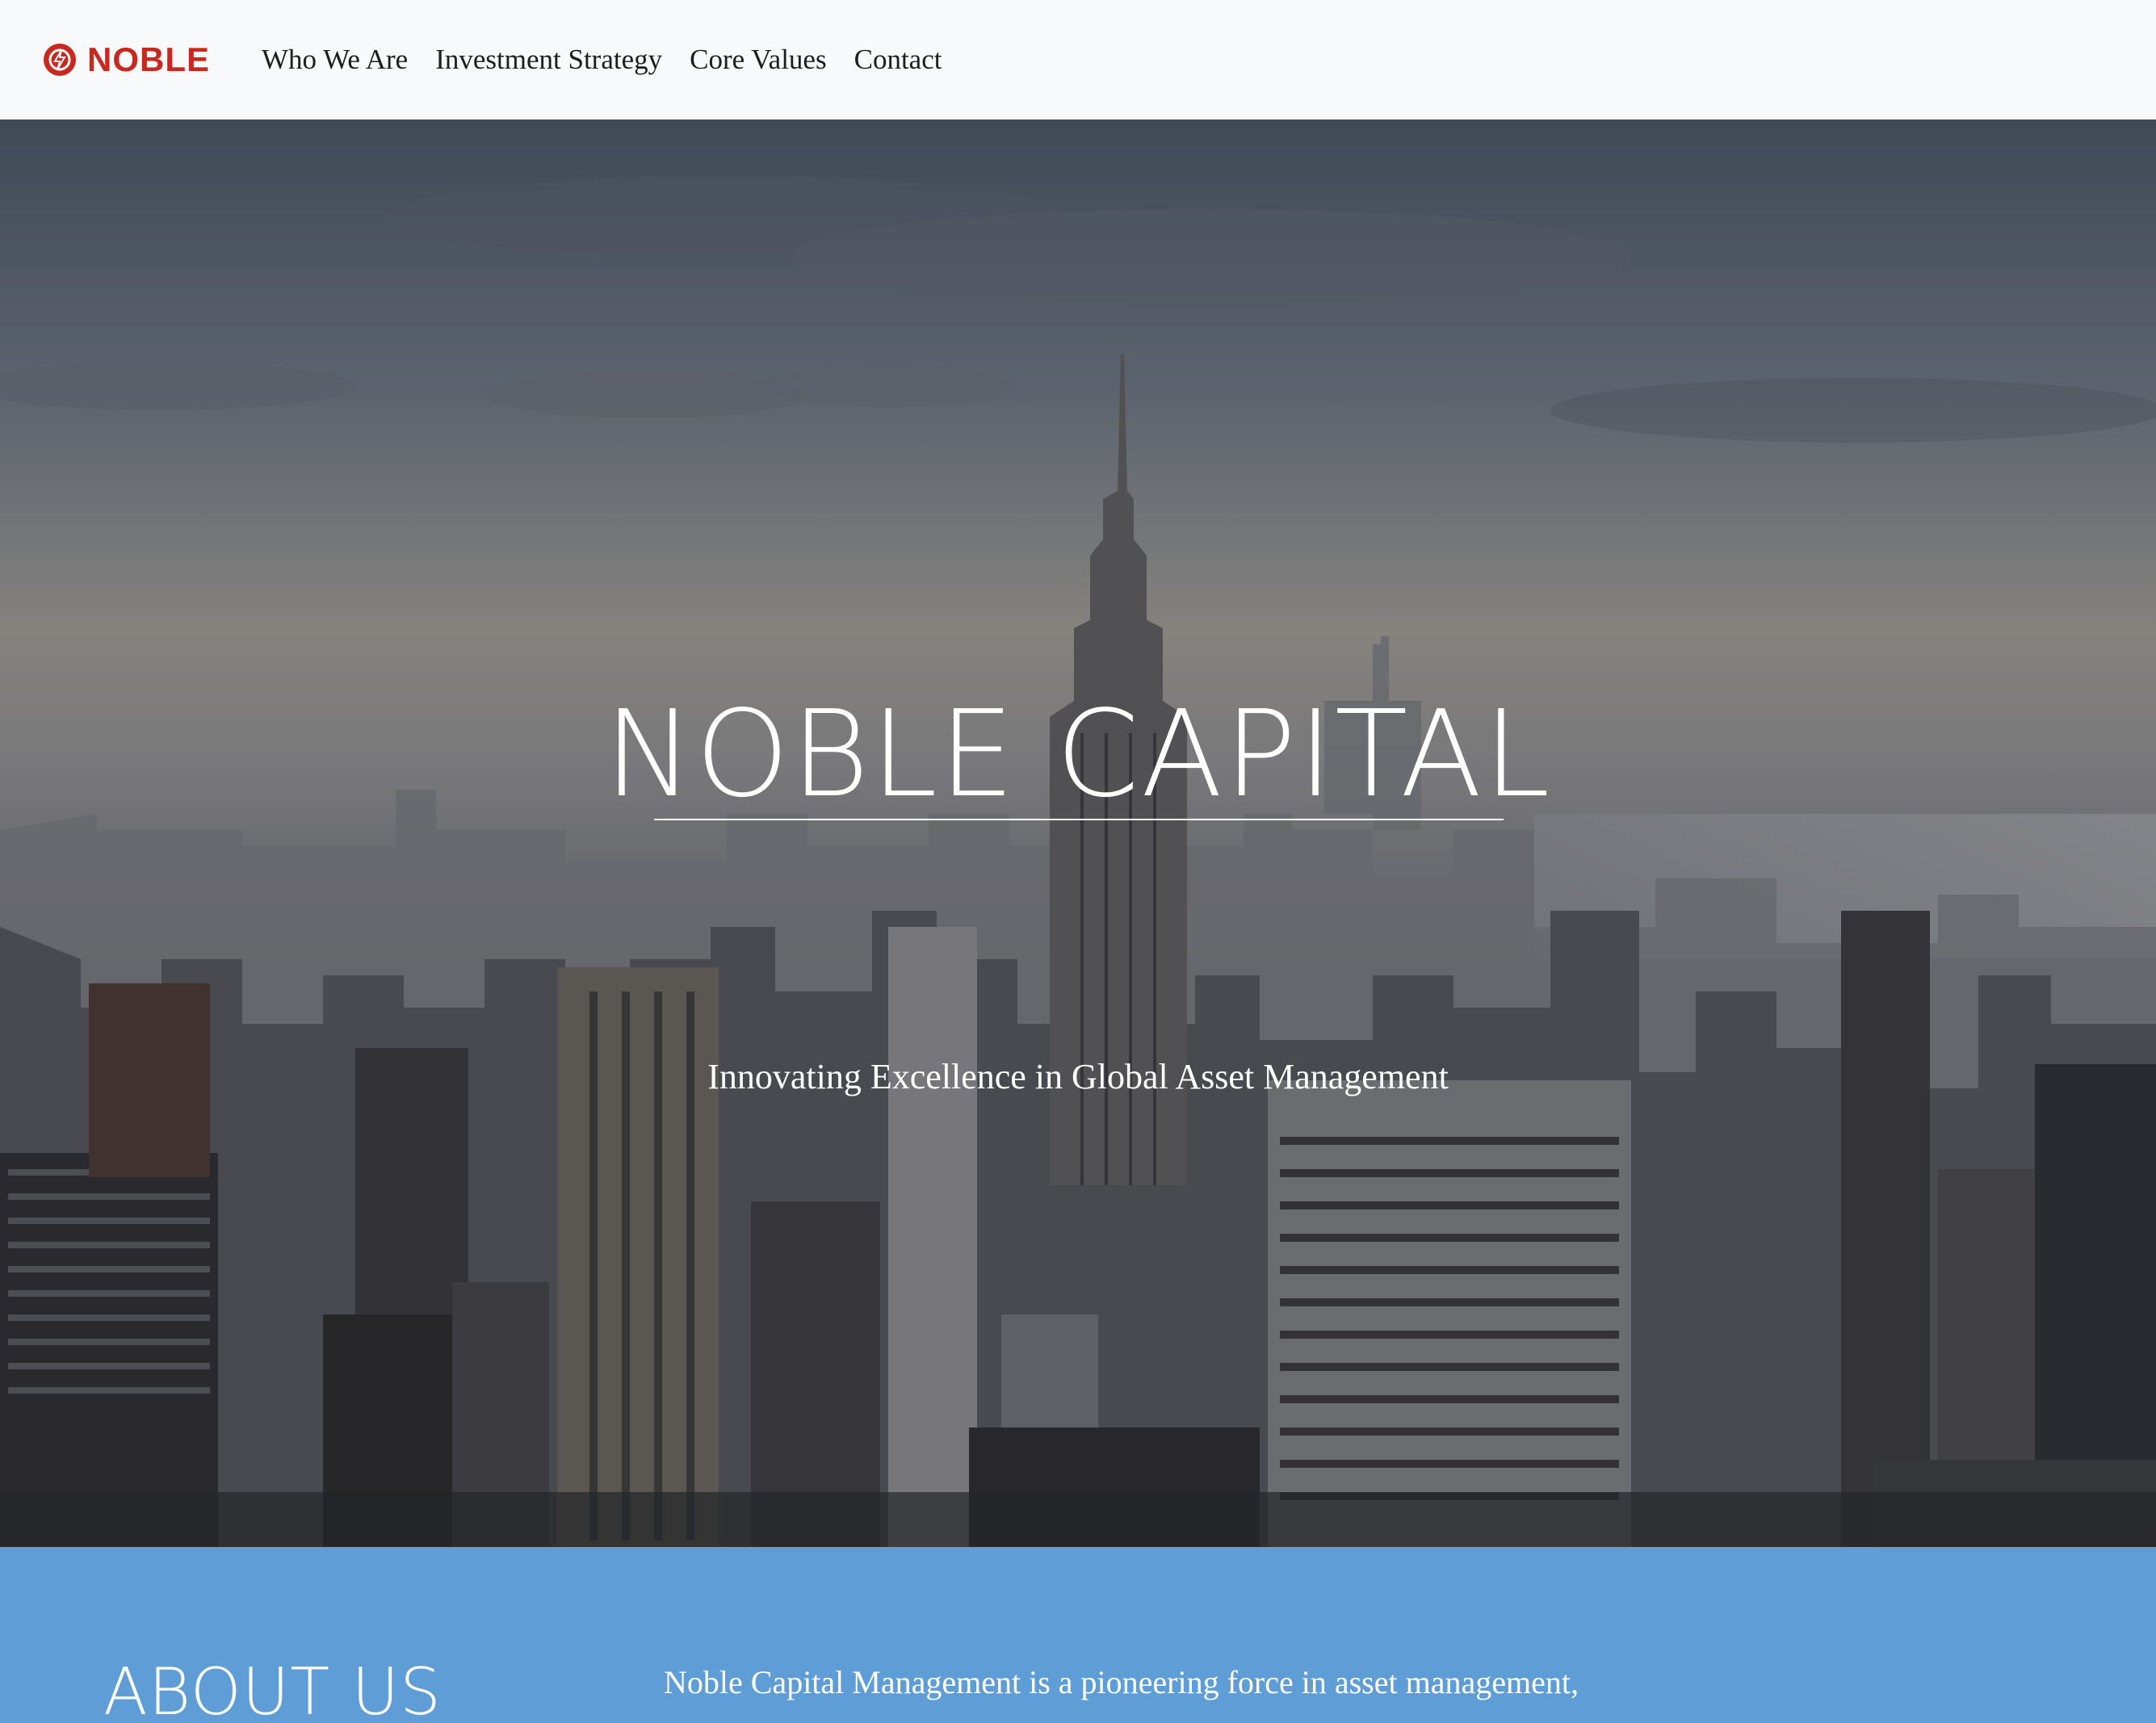 The width and height of the screenshot is (2156, 1723). What do you see at coordinates (898, 60) in the screenshot?
I see `nav-link-contact: Contact` at bounding box center [898, 60].